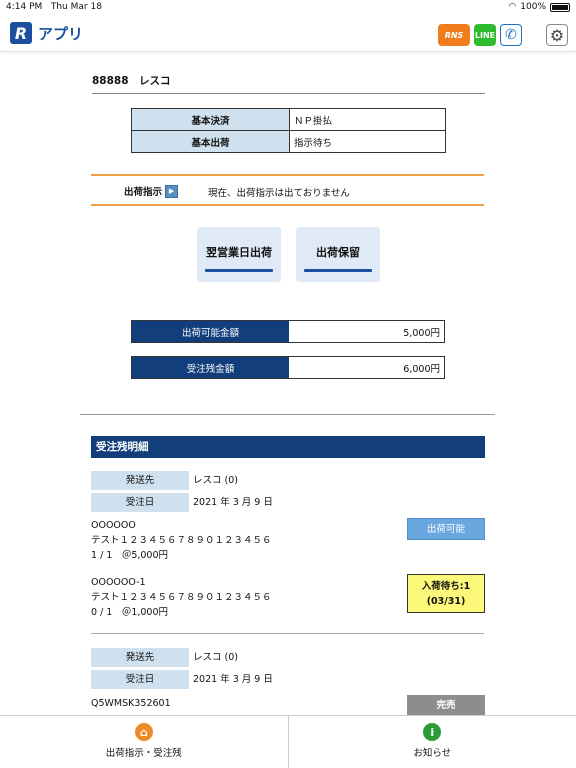  I want to click on table-row: 基本出荷 指示待ち, so click(288, 141).